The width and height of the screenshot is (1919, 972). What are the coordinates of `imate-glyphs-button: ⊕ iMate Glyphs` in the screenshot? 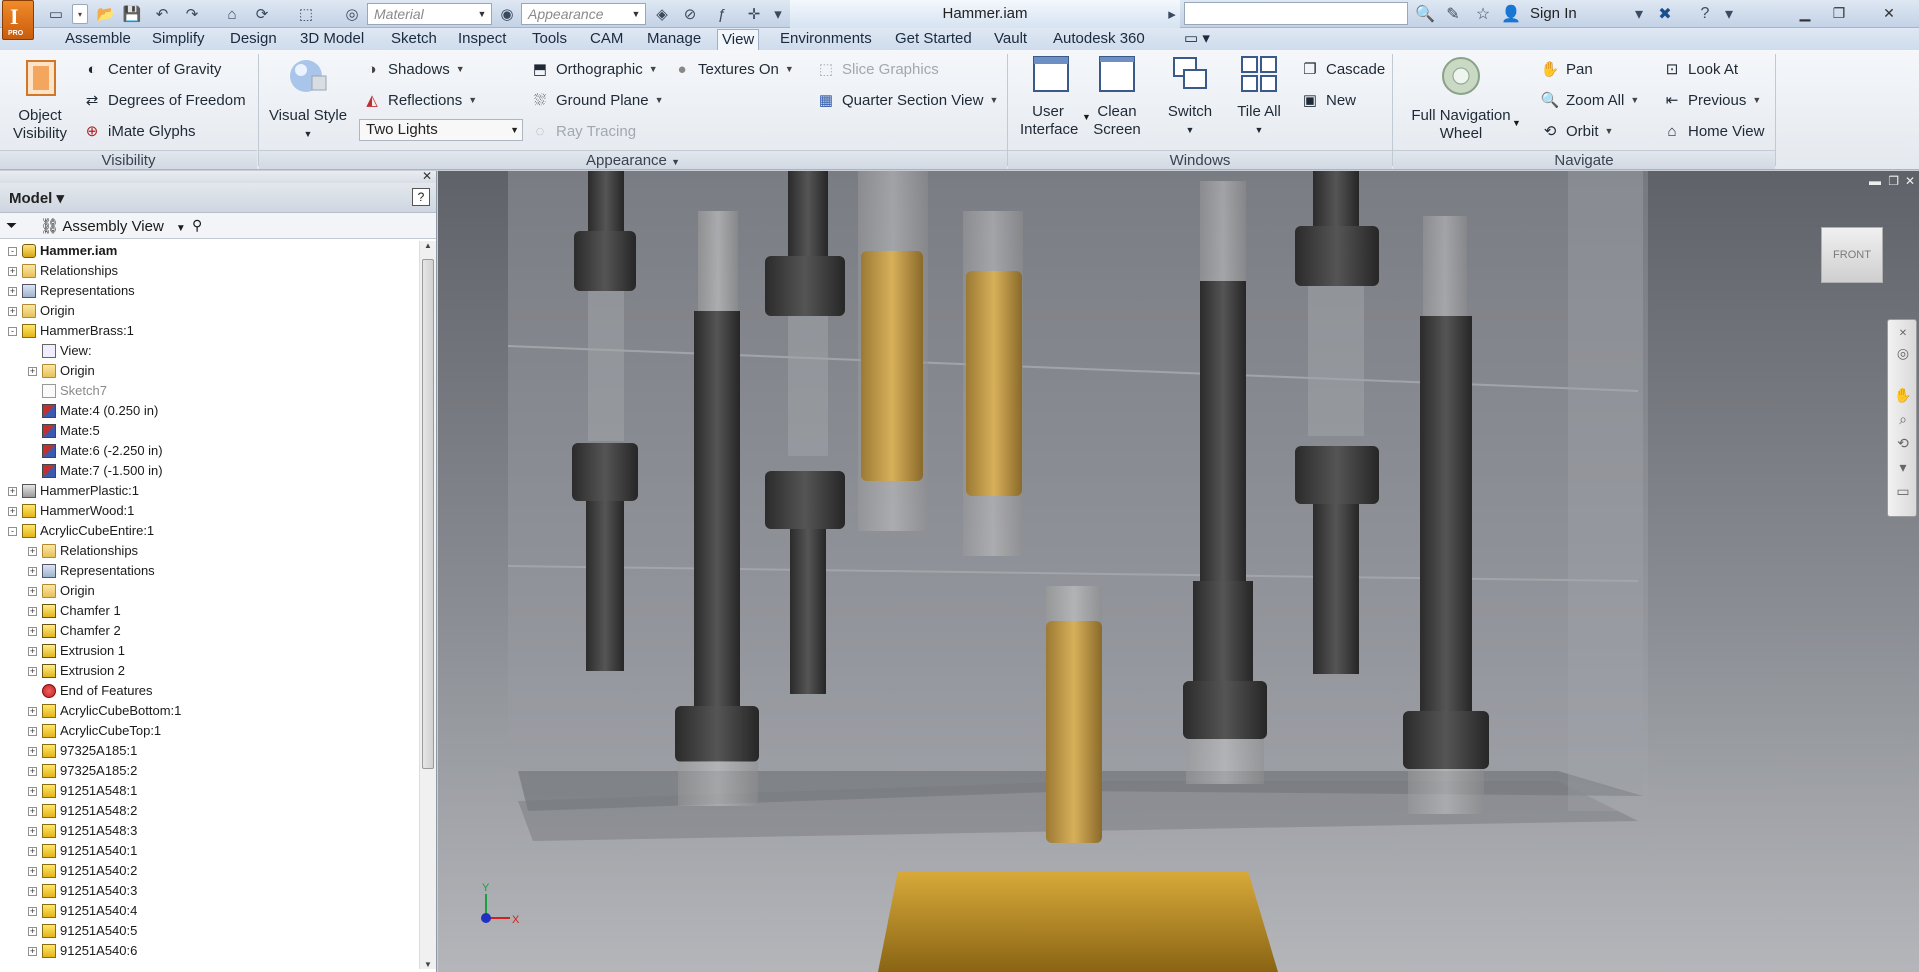 It's located at (139, 131).